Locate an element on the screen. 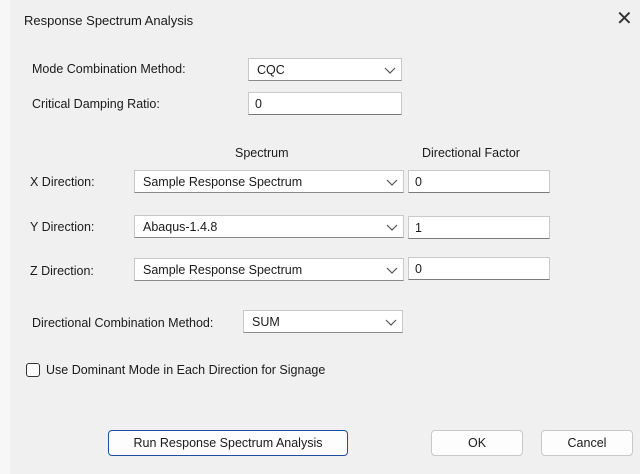 The width and height of the screenshot is (640, 474). run-analysis-button: Run Response Spectrum Analysis is located at coordinates (228, 443).